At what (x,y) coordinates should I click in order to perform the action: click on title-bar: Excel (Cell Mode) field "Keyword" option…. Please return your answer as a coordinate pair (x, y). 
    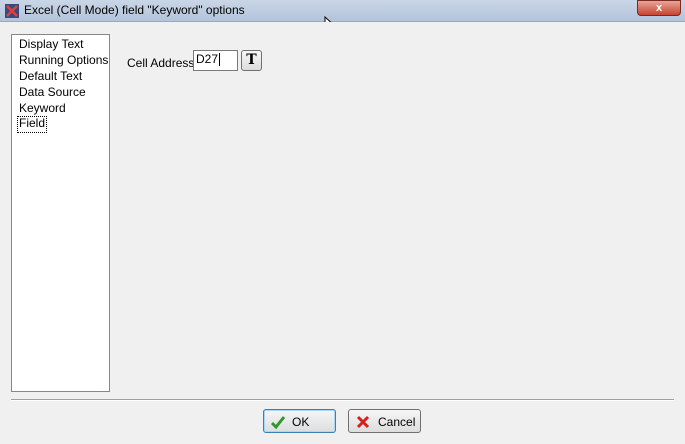
    Looking at the image, I should click on (342, 11).